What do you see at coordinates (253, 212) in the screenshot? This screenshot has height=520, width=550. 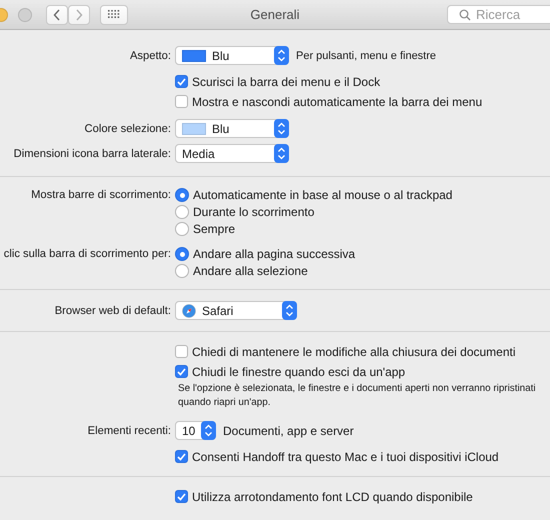 I see `radio-label: Durante lo scorrimento` at bounding box center [253, 212].